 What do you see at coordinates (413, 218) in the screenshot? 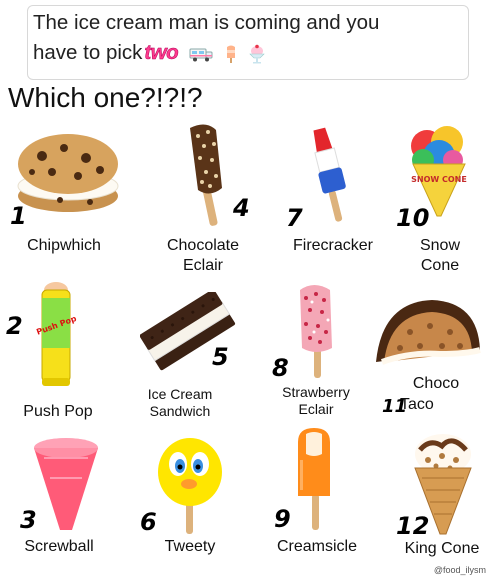
I see `item-number-10: 10` at bounding box center [413, 218].